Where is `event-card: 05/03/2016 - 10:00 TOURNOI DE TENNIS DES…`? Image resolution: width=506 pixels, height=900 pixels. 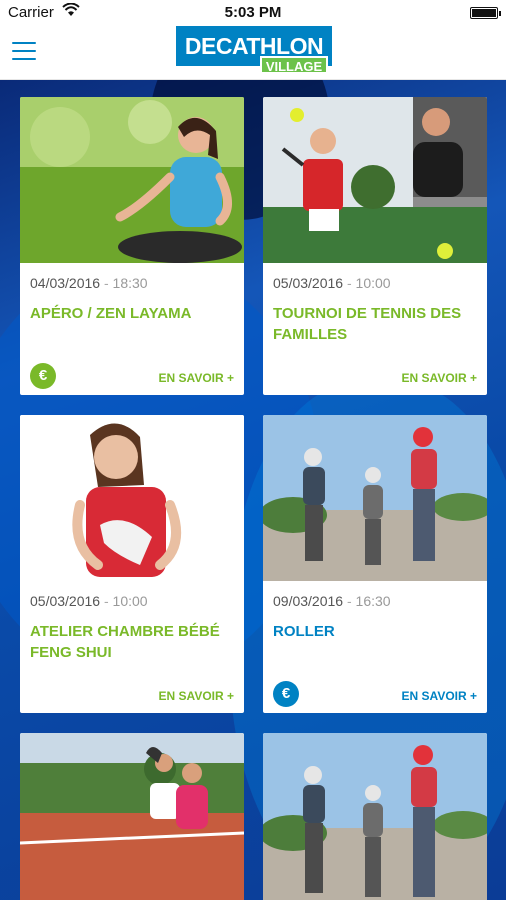
event-card: 05/03/2016 - 10:00 TOURNOI DE TENNIS DES… is located at coordinates (375, 246).